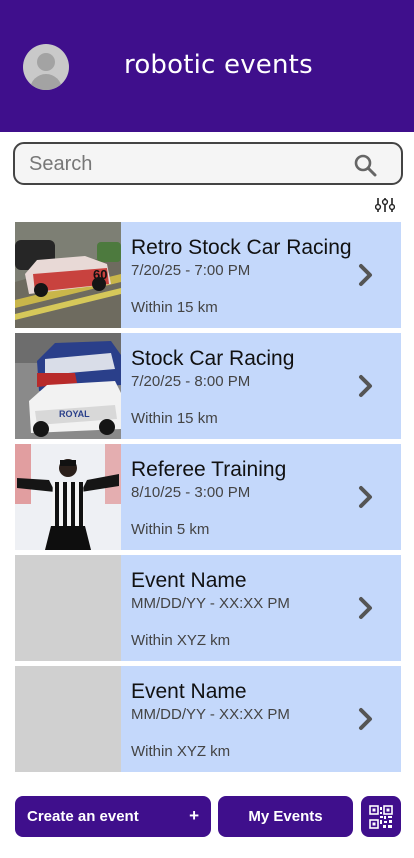 The height and width of the screenshot is (858, 414). I want to click on search-input, so click(184, 164).